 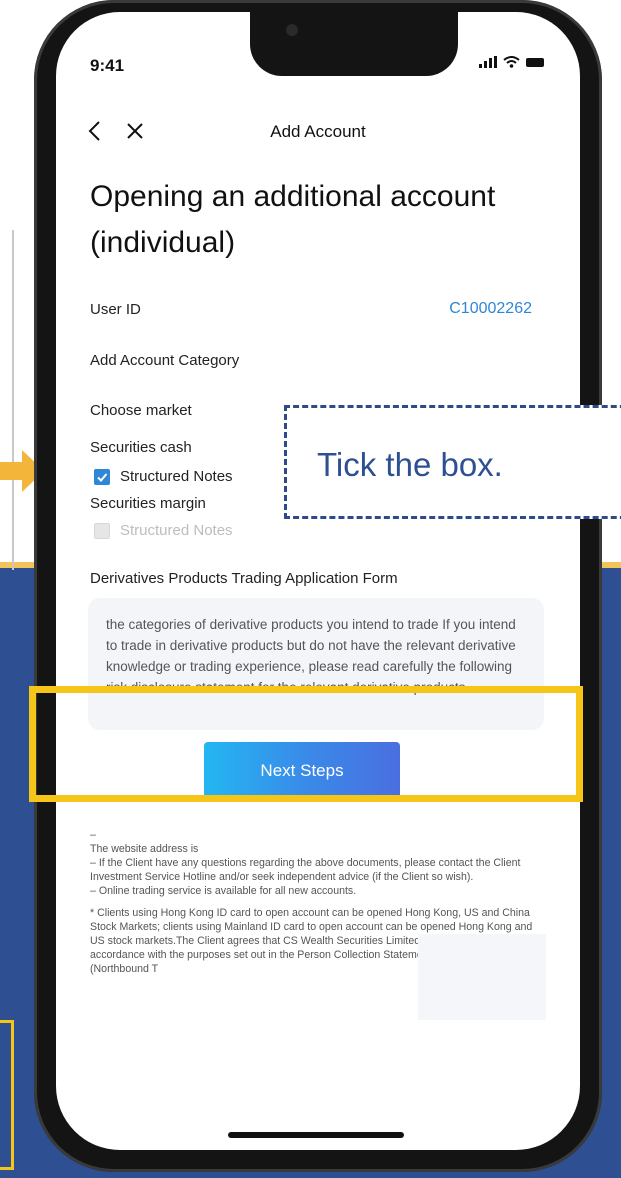 What do you see at coordinates (482, 977) in the screenshot?
I see `blurred-area` at bounding box center [482, 977].